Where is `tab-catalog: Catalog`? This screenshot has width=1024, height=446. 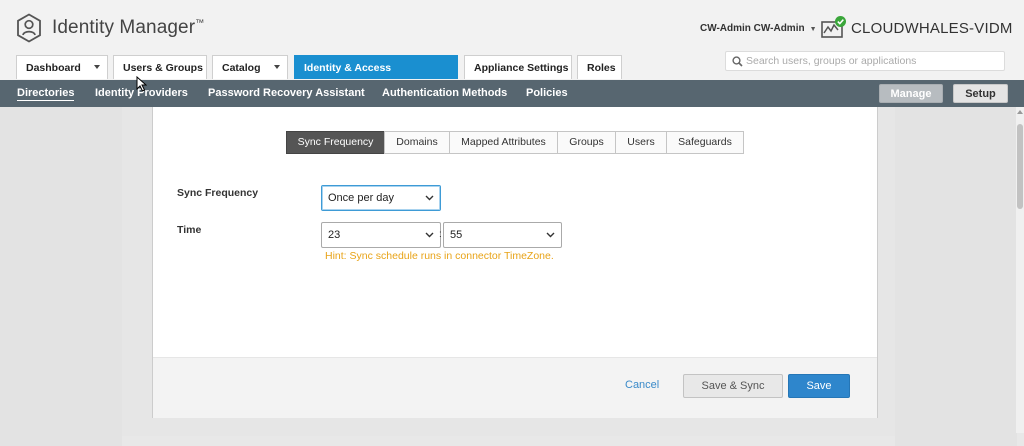
tab-catalog: Catalog is located at coordinates (250, 67).